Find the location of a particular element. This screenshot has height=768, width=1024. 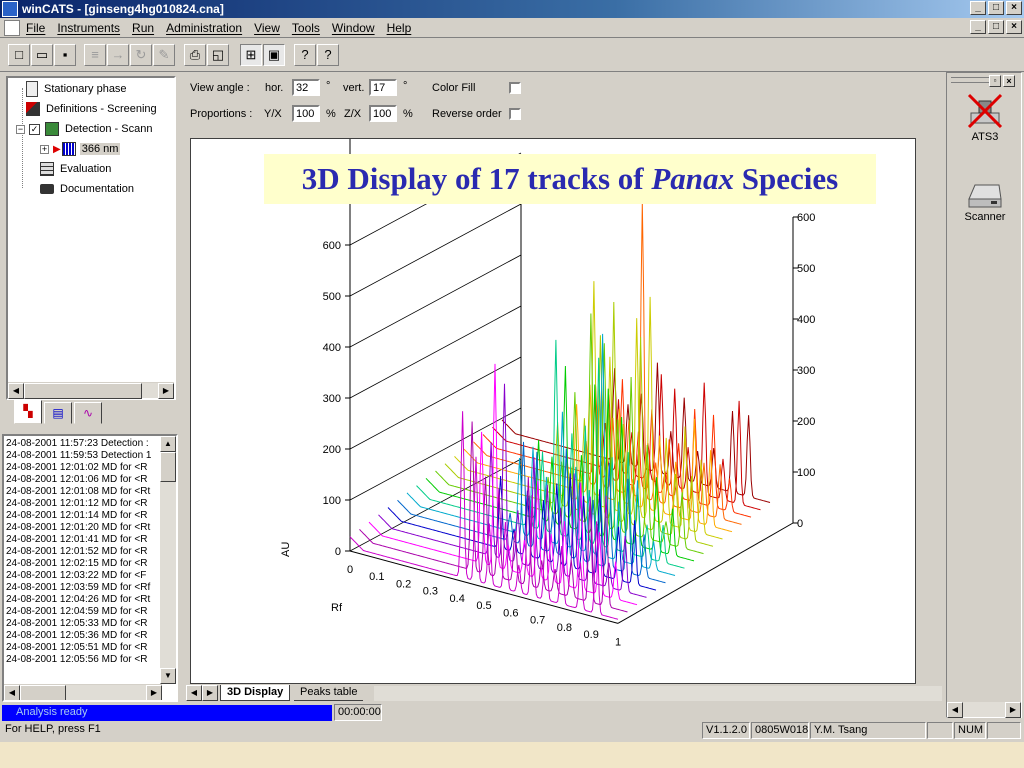

detection-checkbox: ✓ is located at coordinates (34, 129).